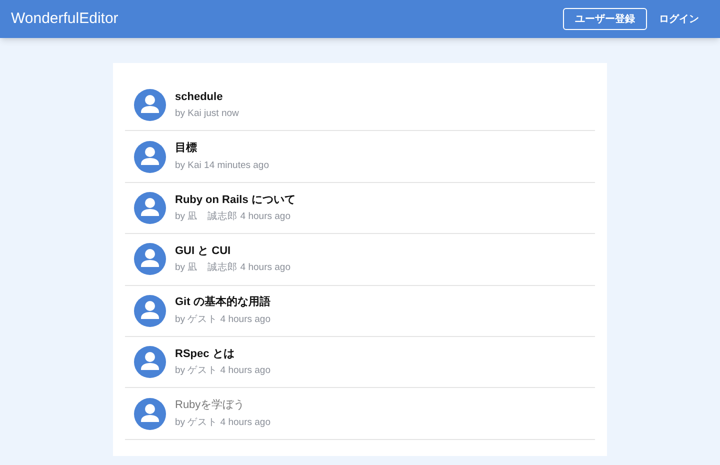 This screenshot has height=465, width=720. Describe the element at coordinates (360, 311) in the screenshot. I see `article-item: Git の基本的な用語 by ゲスト 4 hours ago` at that location.